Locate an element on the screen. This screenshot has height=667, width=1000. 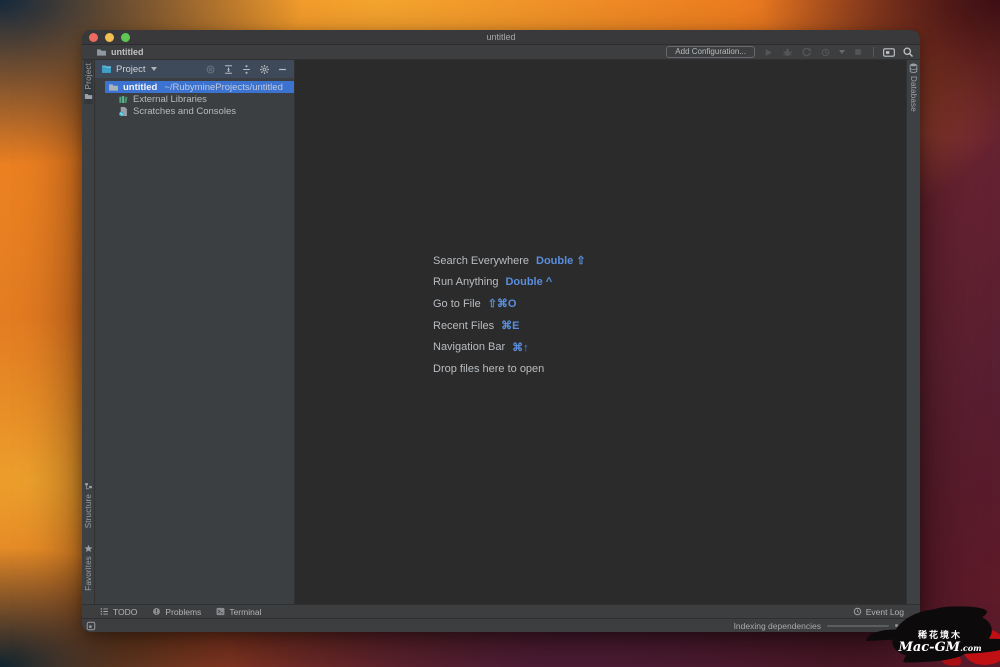
progress-cancel-icon is located at coordinates (896, 625).